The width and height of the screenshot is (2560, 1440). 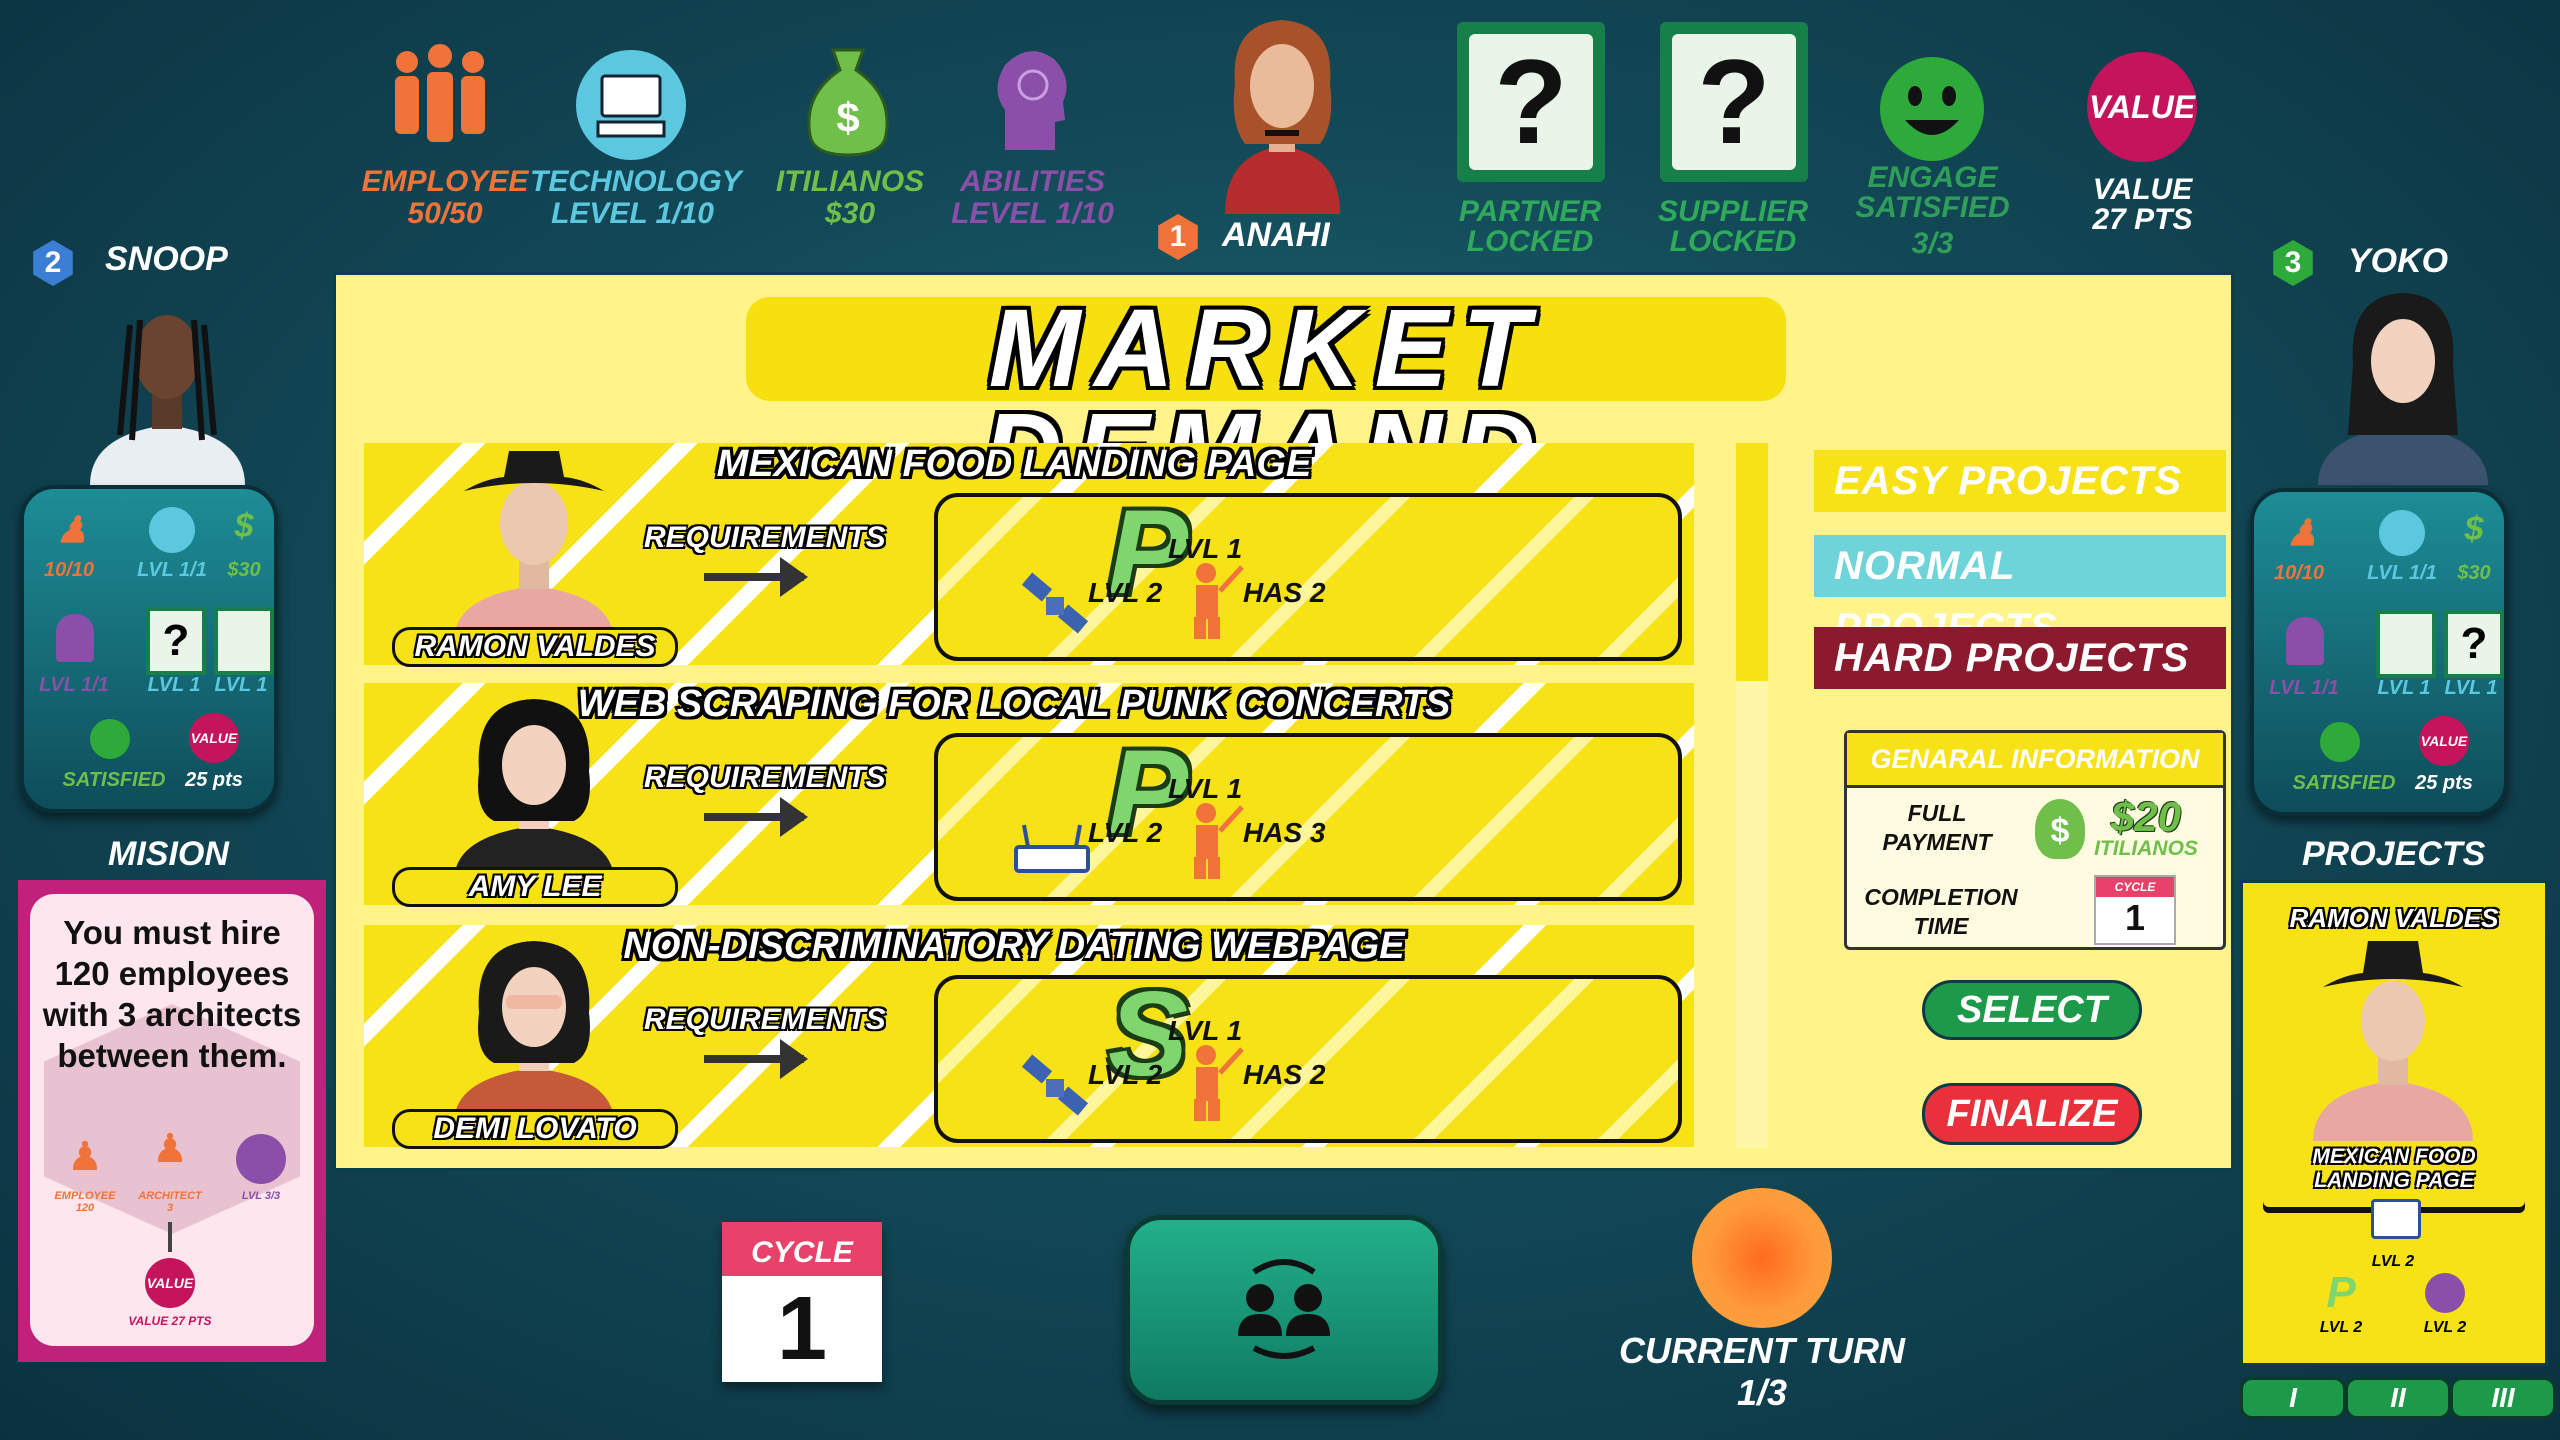 What do you see at coordinates (2403, 389) in the screenshot?
I see `right-player-avatar` at bounding box center [2403, 389].